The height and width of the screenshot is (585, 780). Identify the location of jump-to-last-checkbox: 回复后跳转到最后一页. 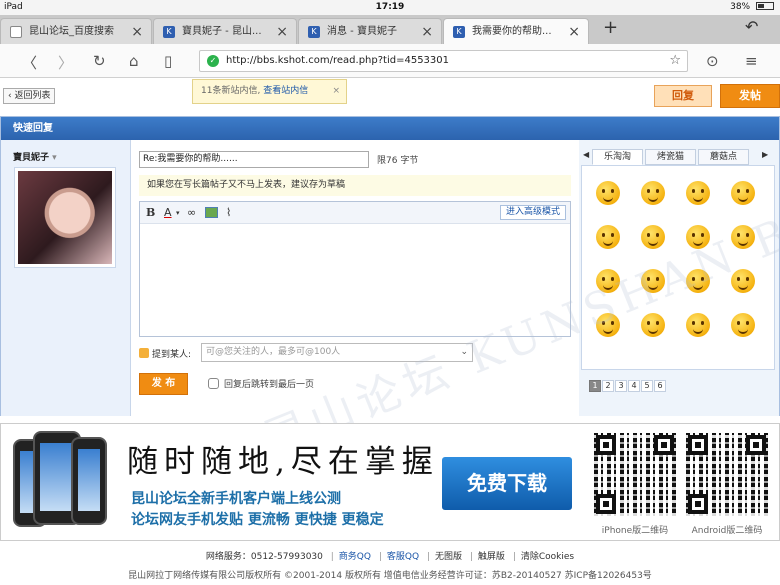
(261, 383).